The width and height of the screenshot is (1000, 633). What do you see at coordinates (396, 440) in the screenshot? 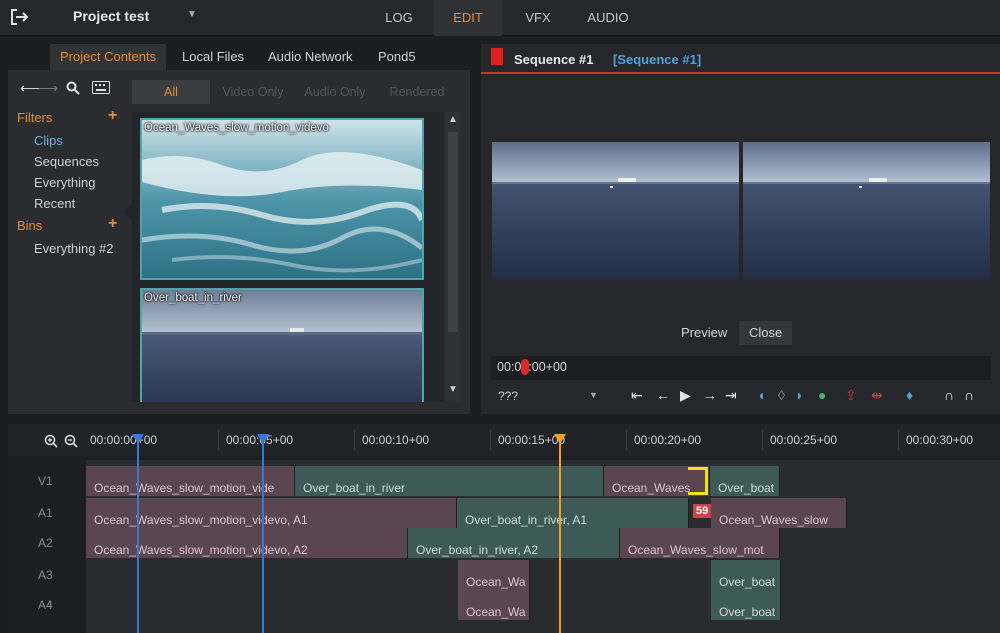
I see `tick-label: 00:00:10+00` at bounding box center [396, 440].